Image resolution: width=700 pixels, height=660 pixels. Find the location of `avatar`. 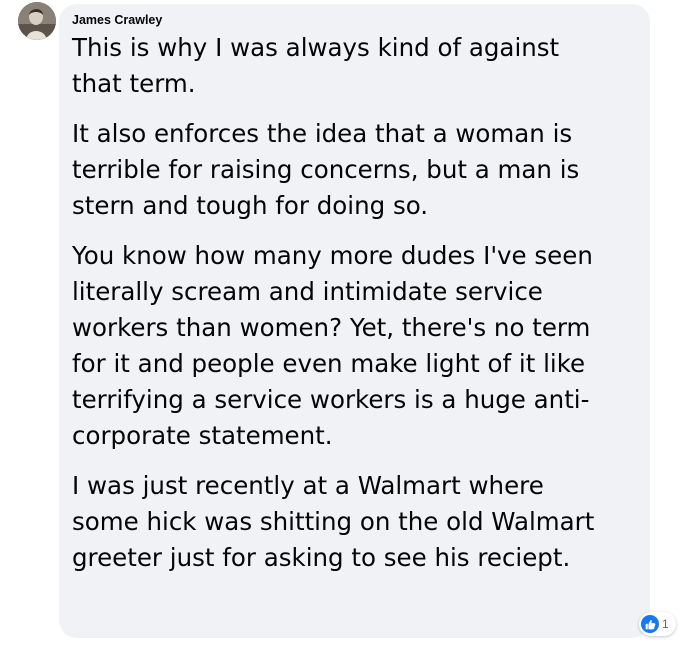

avatar is located at coordinates (37, 21).